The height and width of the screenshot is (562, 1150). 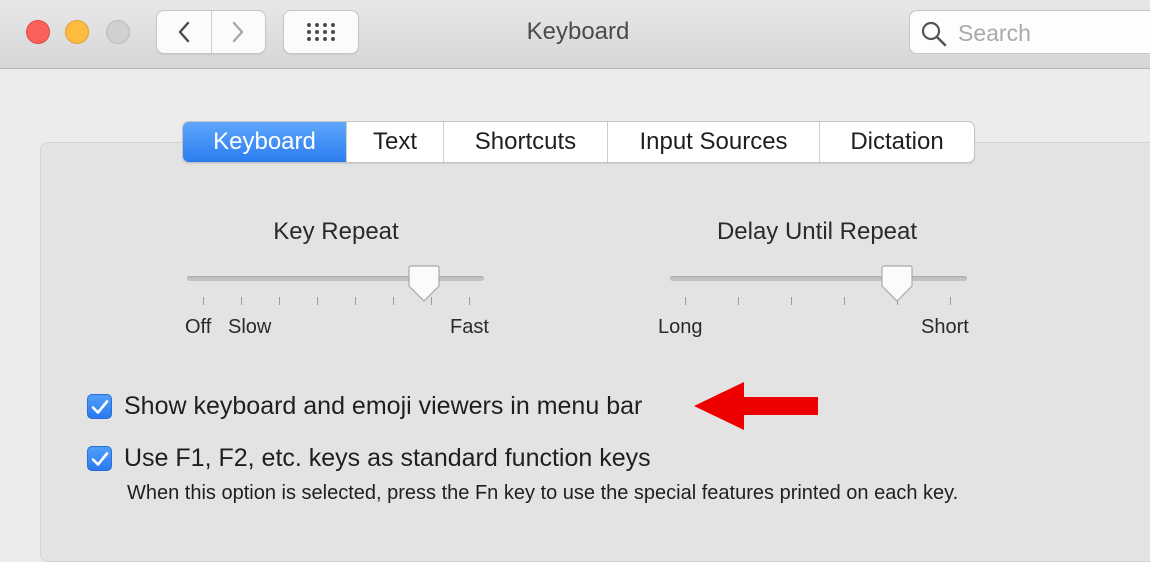 I want to click on show-viewers-checkbox, so click(x=99, y=406).